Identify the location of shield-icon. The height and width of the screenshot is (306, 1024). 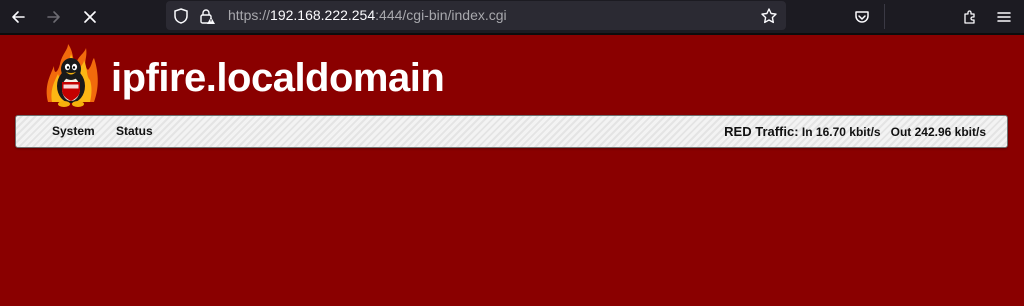
(181, 16).